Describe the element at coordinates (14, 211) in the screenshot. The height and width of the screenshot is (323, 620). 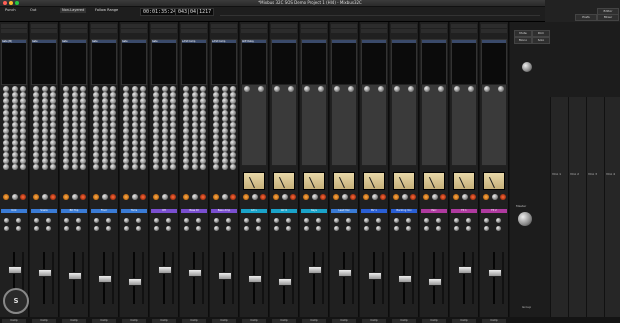
I see `channel-name: Kick` at that location.